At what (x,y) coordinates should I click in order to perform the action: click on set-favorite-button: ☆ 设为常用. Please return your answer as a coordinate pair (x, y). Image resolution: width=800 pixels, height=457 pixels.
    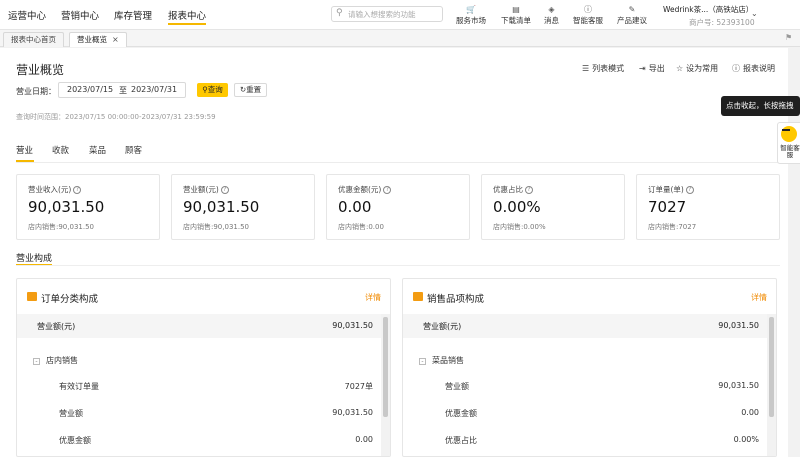
    Looking at the image, I should click on (697, 68).